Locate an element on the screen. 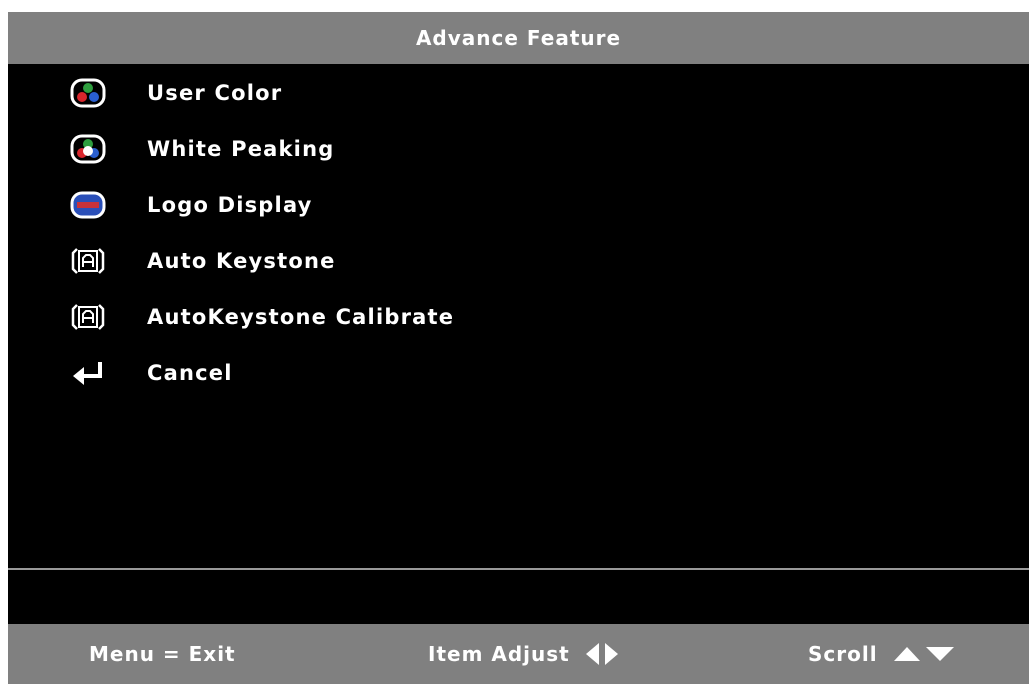 Image resolution: width=1029 pixels, height=684 pixels. exit-hint-label: Menu = Exit is located at coordinates (162, 654).